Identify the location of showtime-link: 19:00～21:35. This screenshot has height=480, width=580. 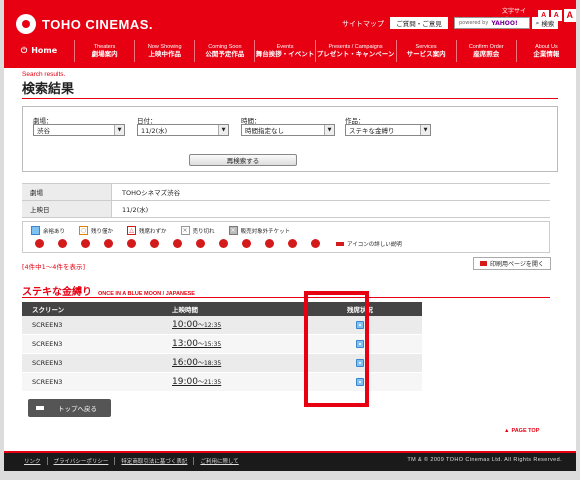
(233, 382).